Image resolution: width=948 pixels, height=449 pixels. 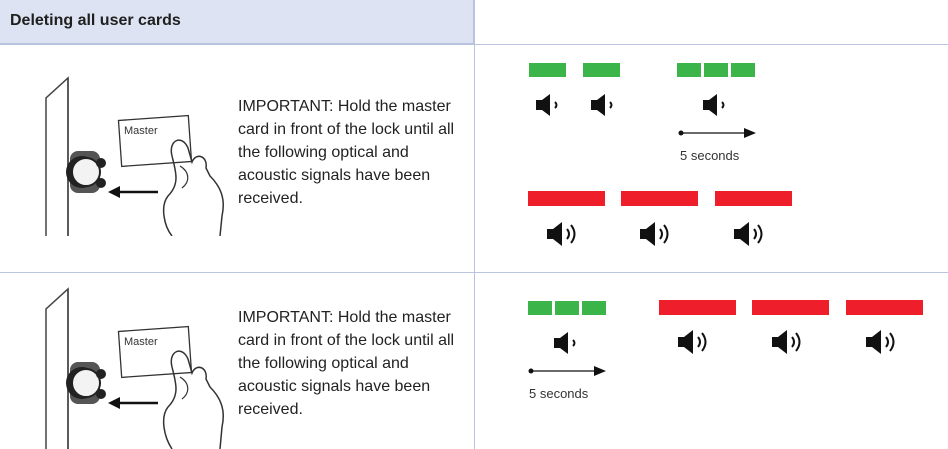 What do you see at coordinates (474, 224) in the screenshot?
I see `table-column-divider` at bounding box center [474, 224].